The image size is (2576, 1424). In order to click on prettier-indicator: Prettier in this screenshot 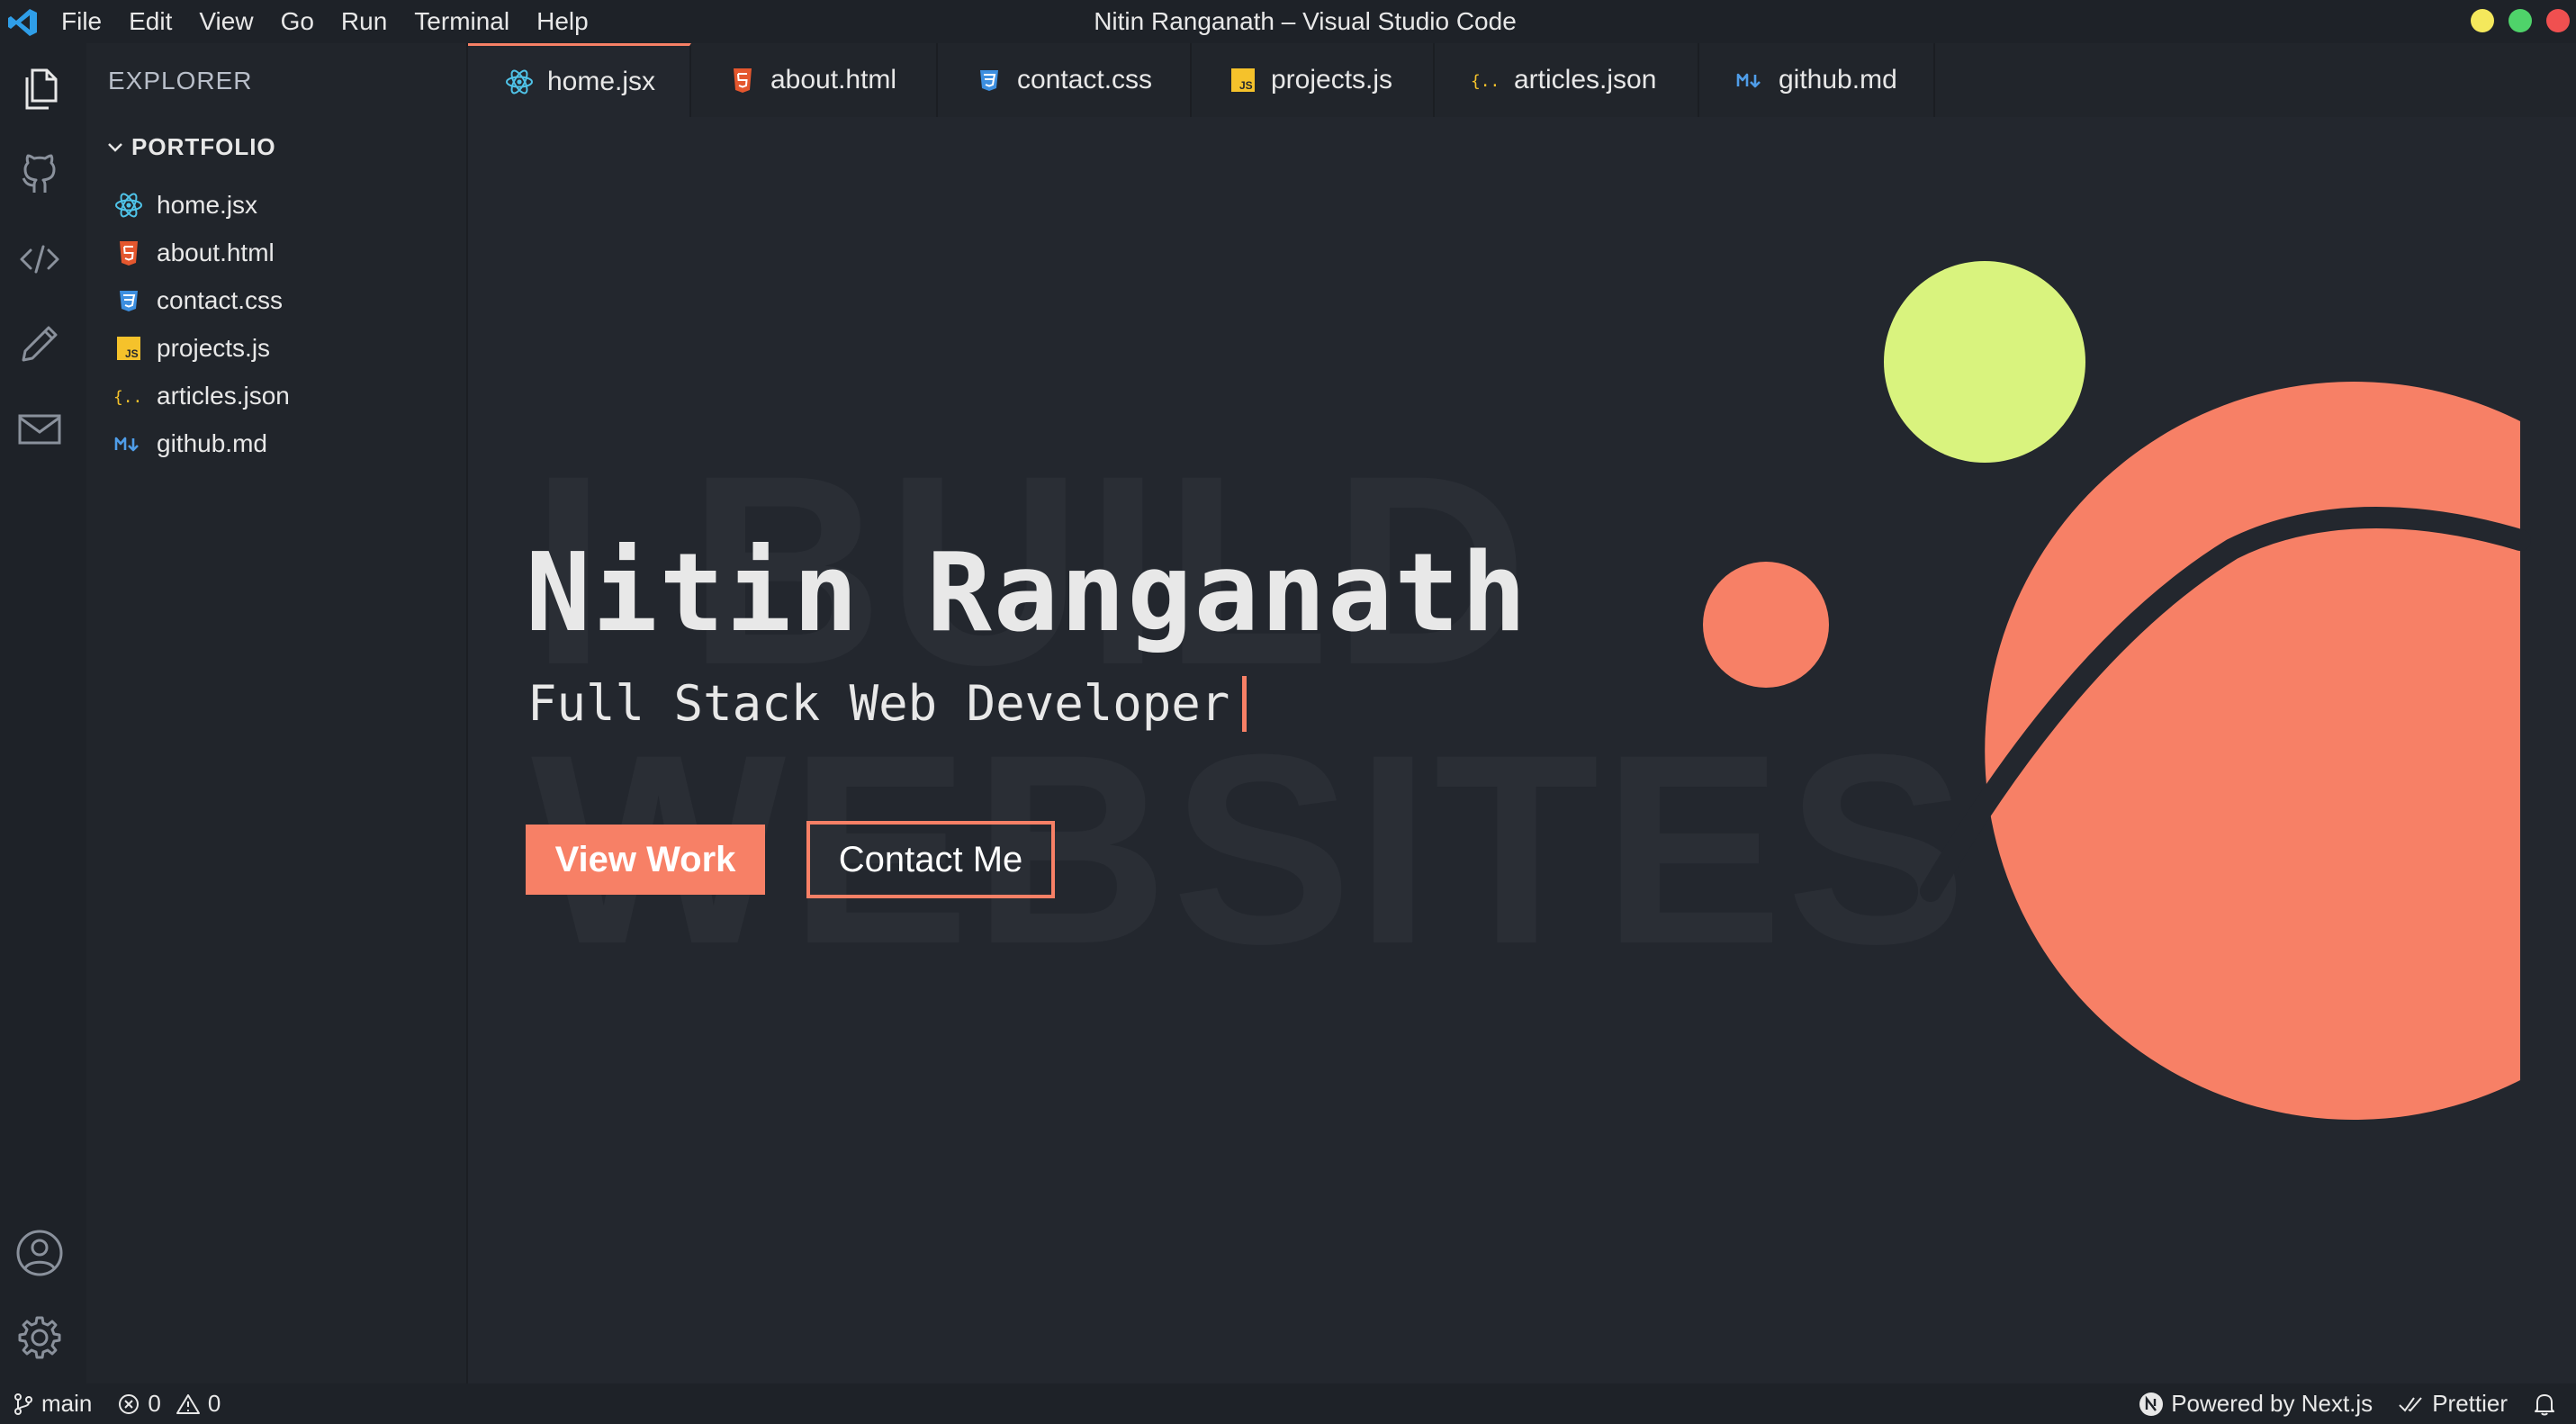, I will do `click(2453, 1404)`.